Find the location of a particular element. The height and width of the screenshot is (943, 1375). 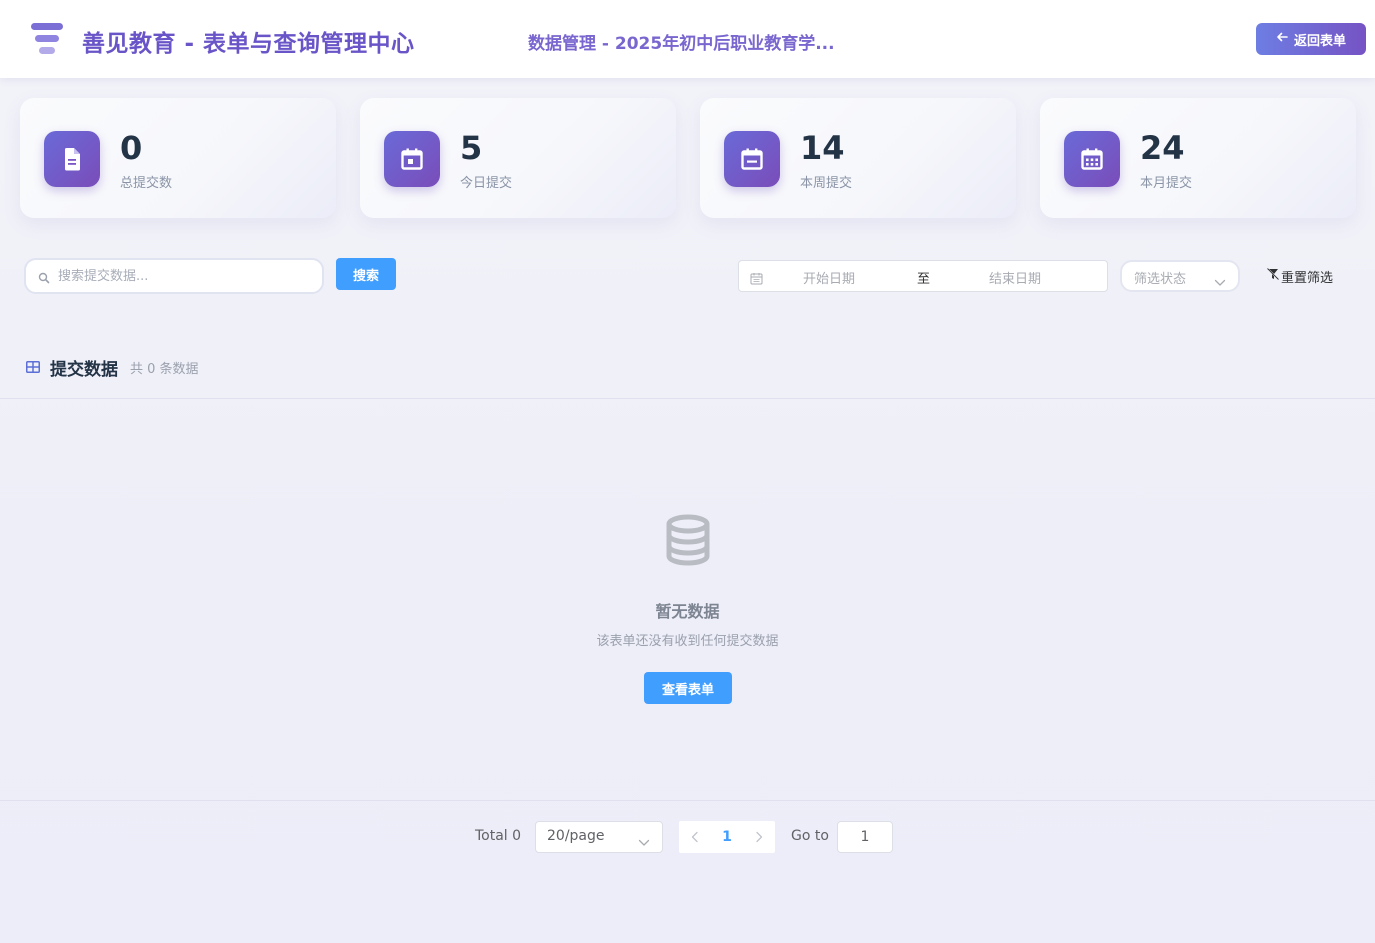

stat-value: 24 is located at coordinates (1162, 148).